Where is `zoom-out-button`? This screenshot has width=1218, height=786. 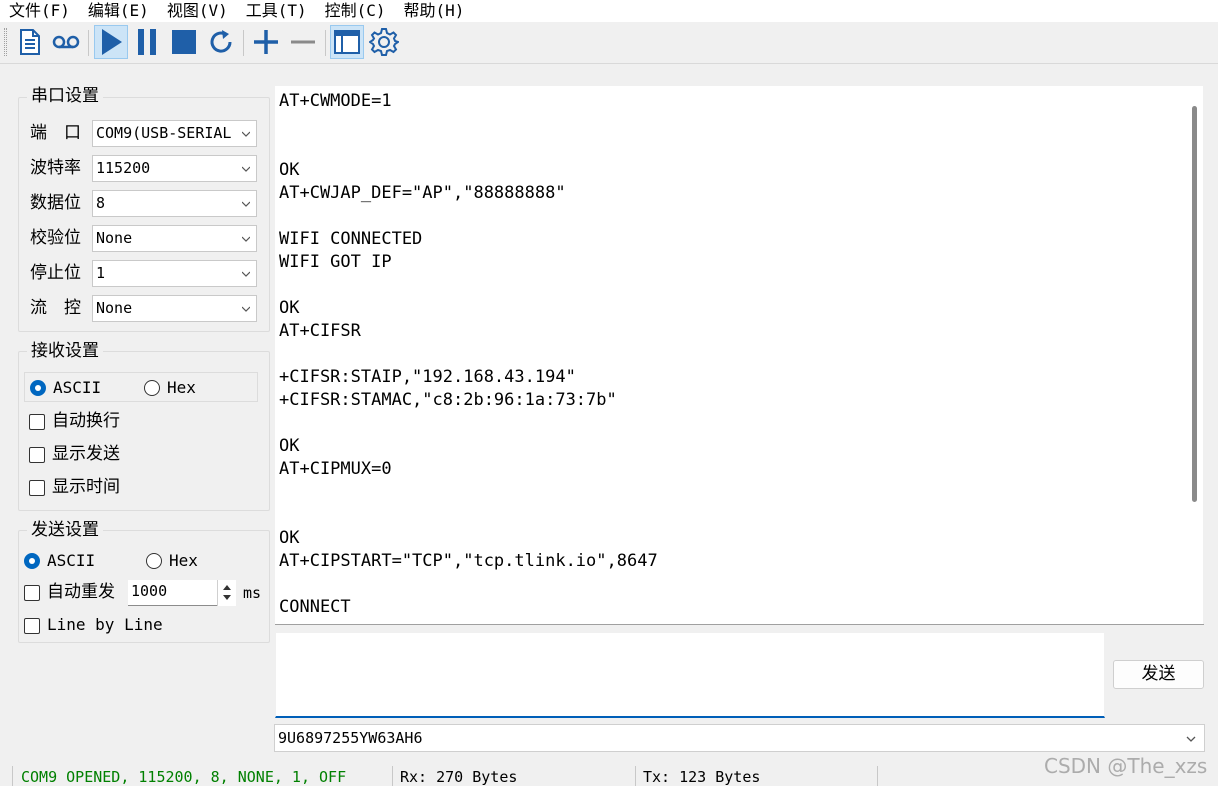
zoom-out-button is located at coordinates (303, 42).